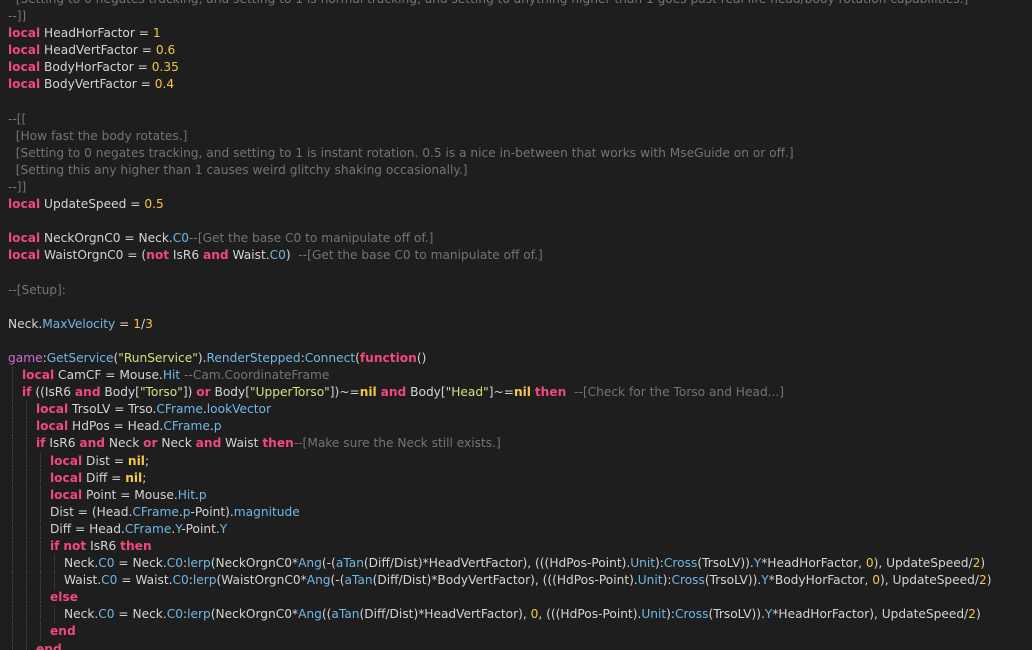  Describe the element at coordinates (516, 410) in the screenshot. I see `code-line: local TrsoLV = Trso.CFrame.lookVector` at that location.